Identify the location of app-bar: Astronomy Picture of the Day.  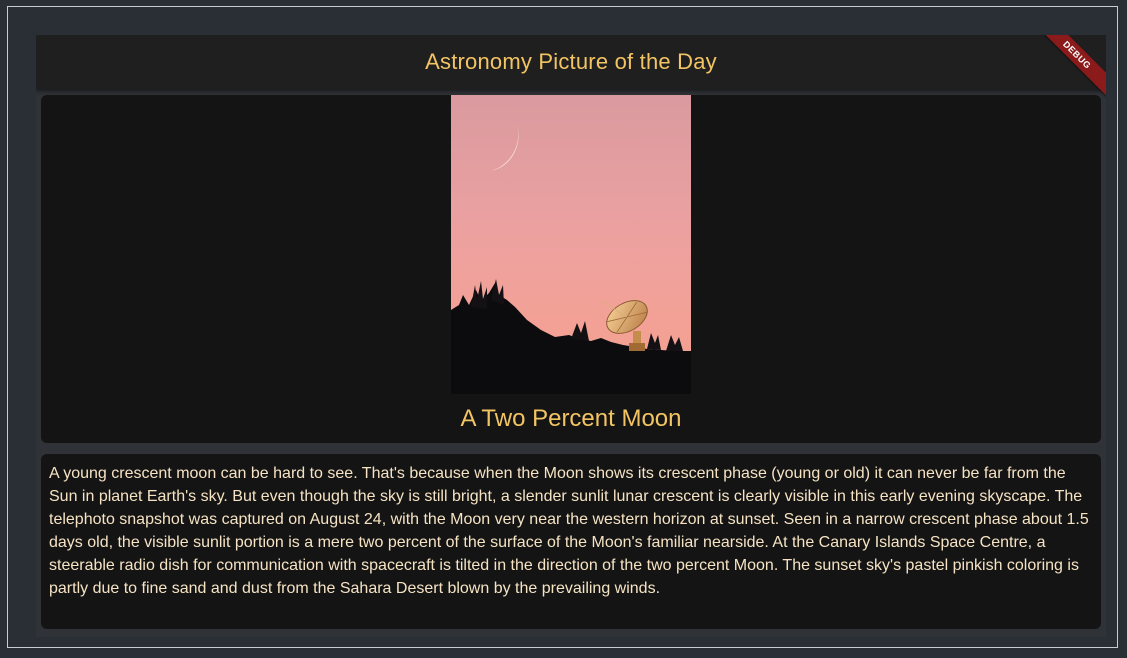
(571, 62).